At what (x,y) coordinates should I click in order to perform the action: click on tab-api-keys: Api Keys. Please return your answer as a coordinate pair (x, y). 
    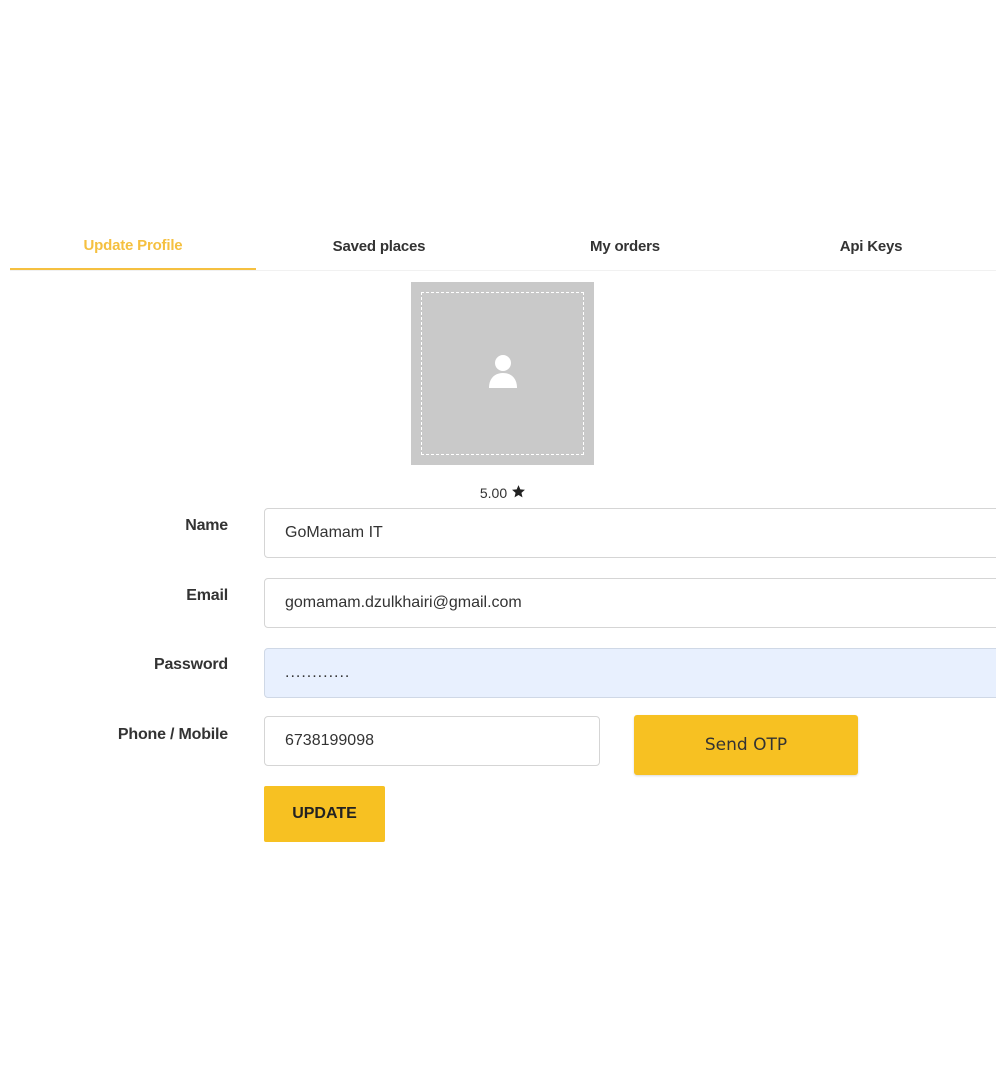
    Looking at the image, I should click on (871, 246).